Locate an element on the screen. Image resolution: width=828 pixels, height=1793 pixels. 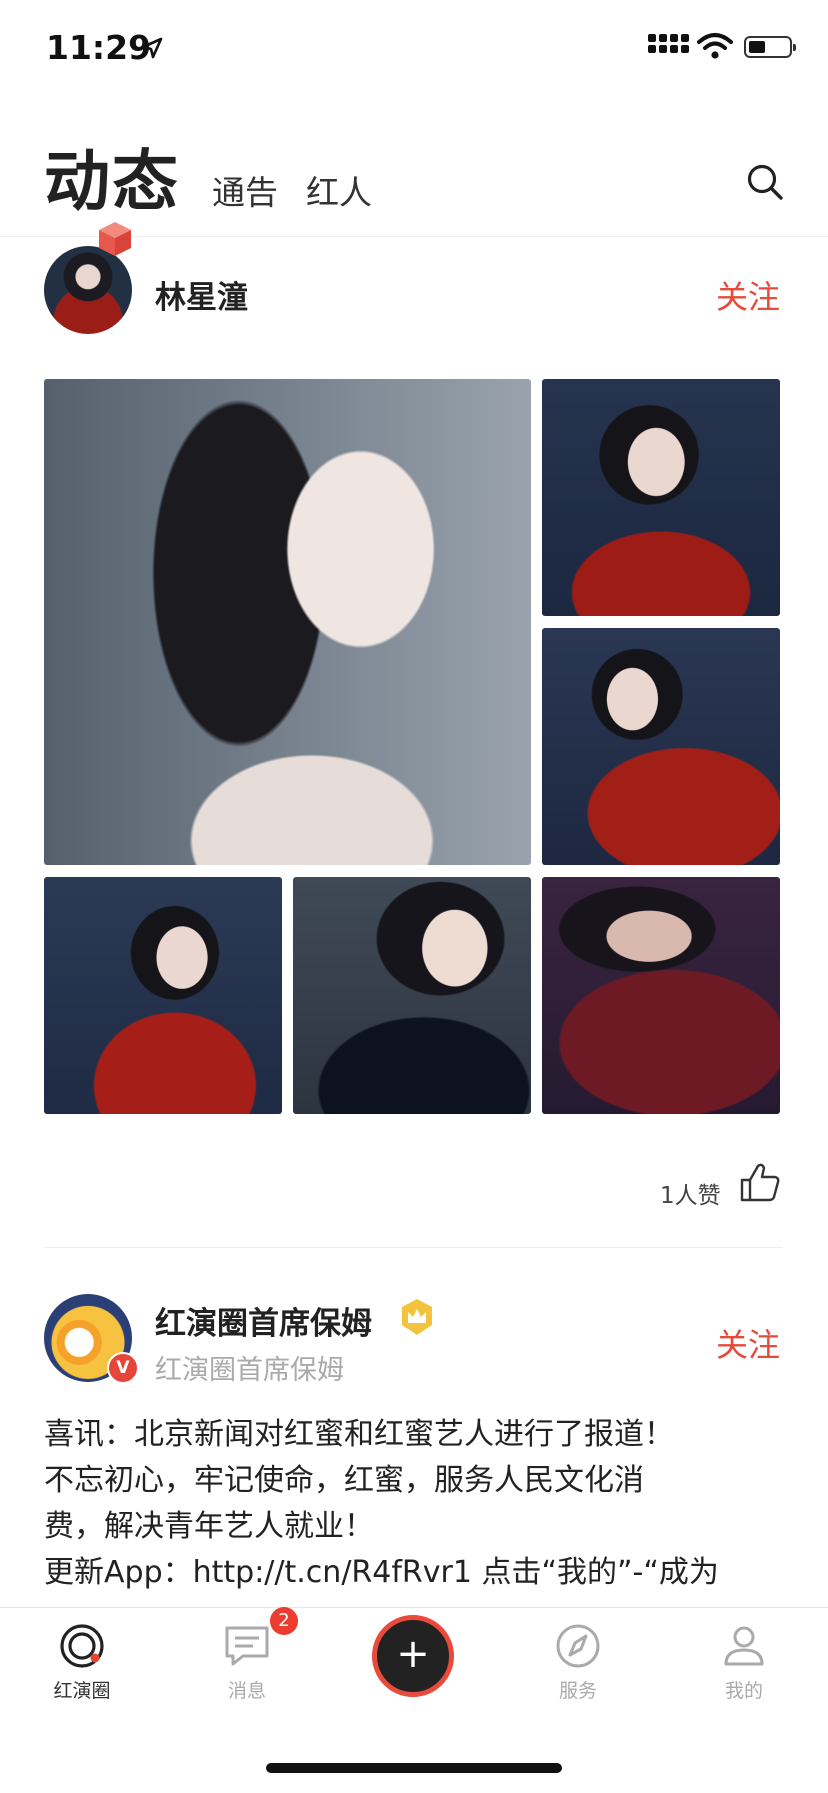
battery-icon is located at coordinates (770, 47).